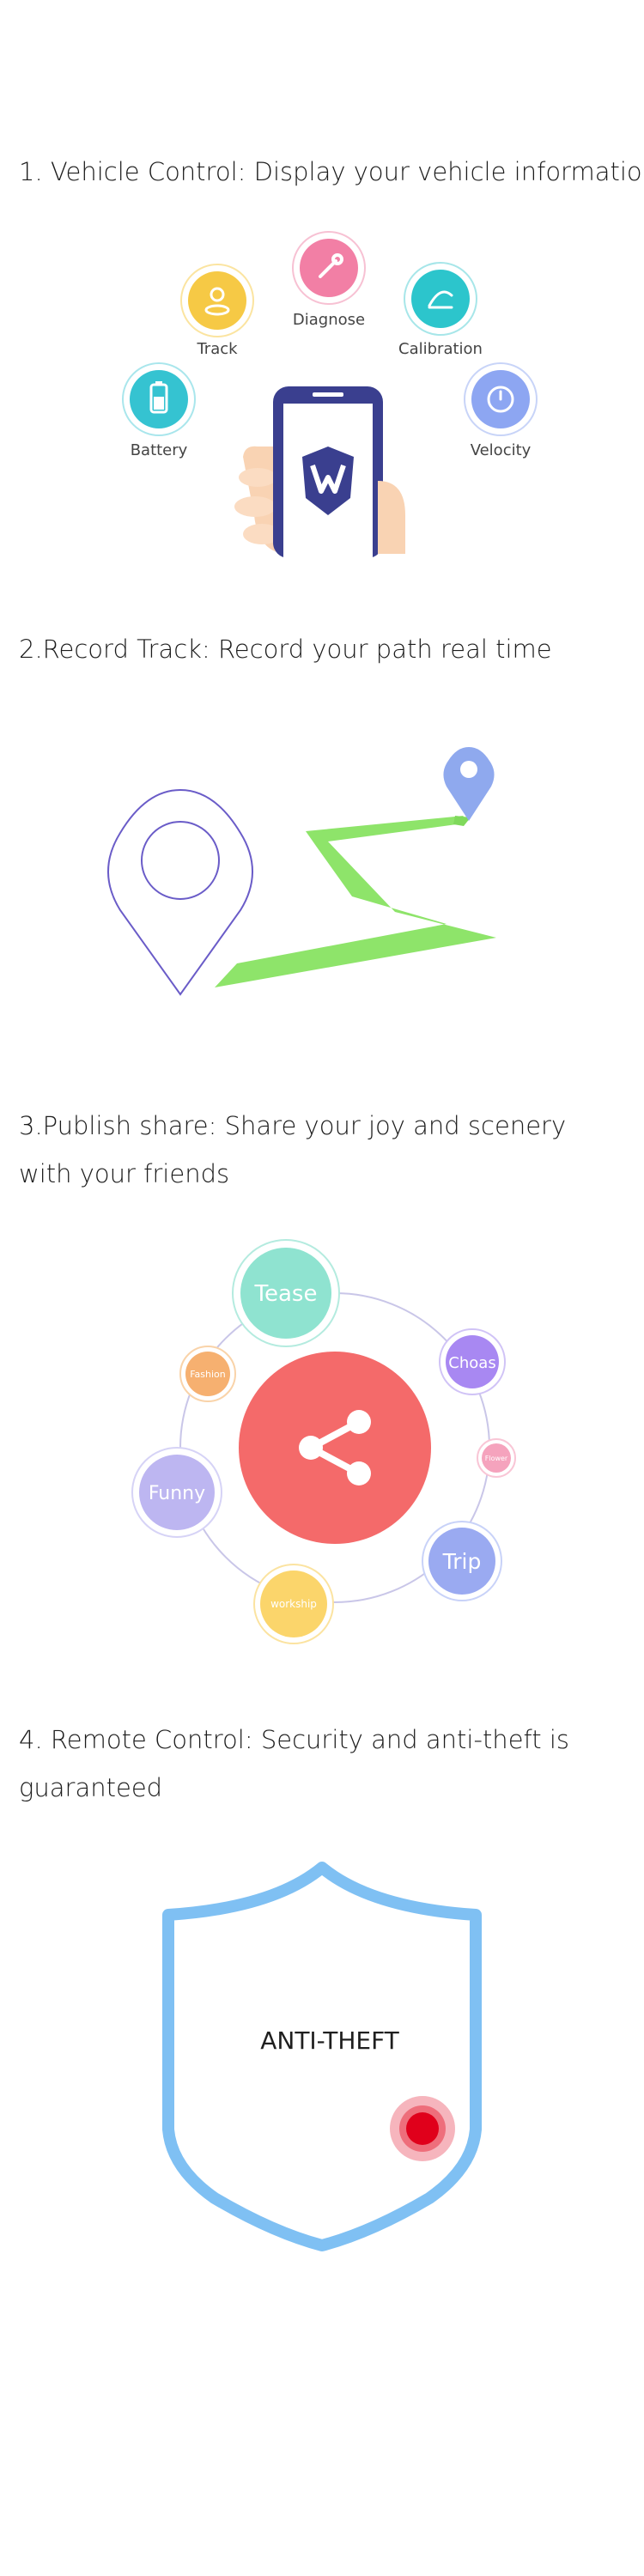 This screenshot has height=2576, width=644. I want to click on funny-bubble: Funny, so click(176, 1492).